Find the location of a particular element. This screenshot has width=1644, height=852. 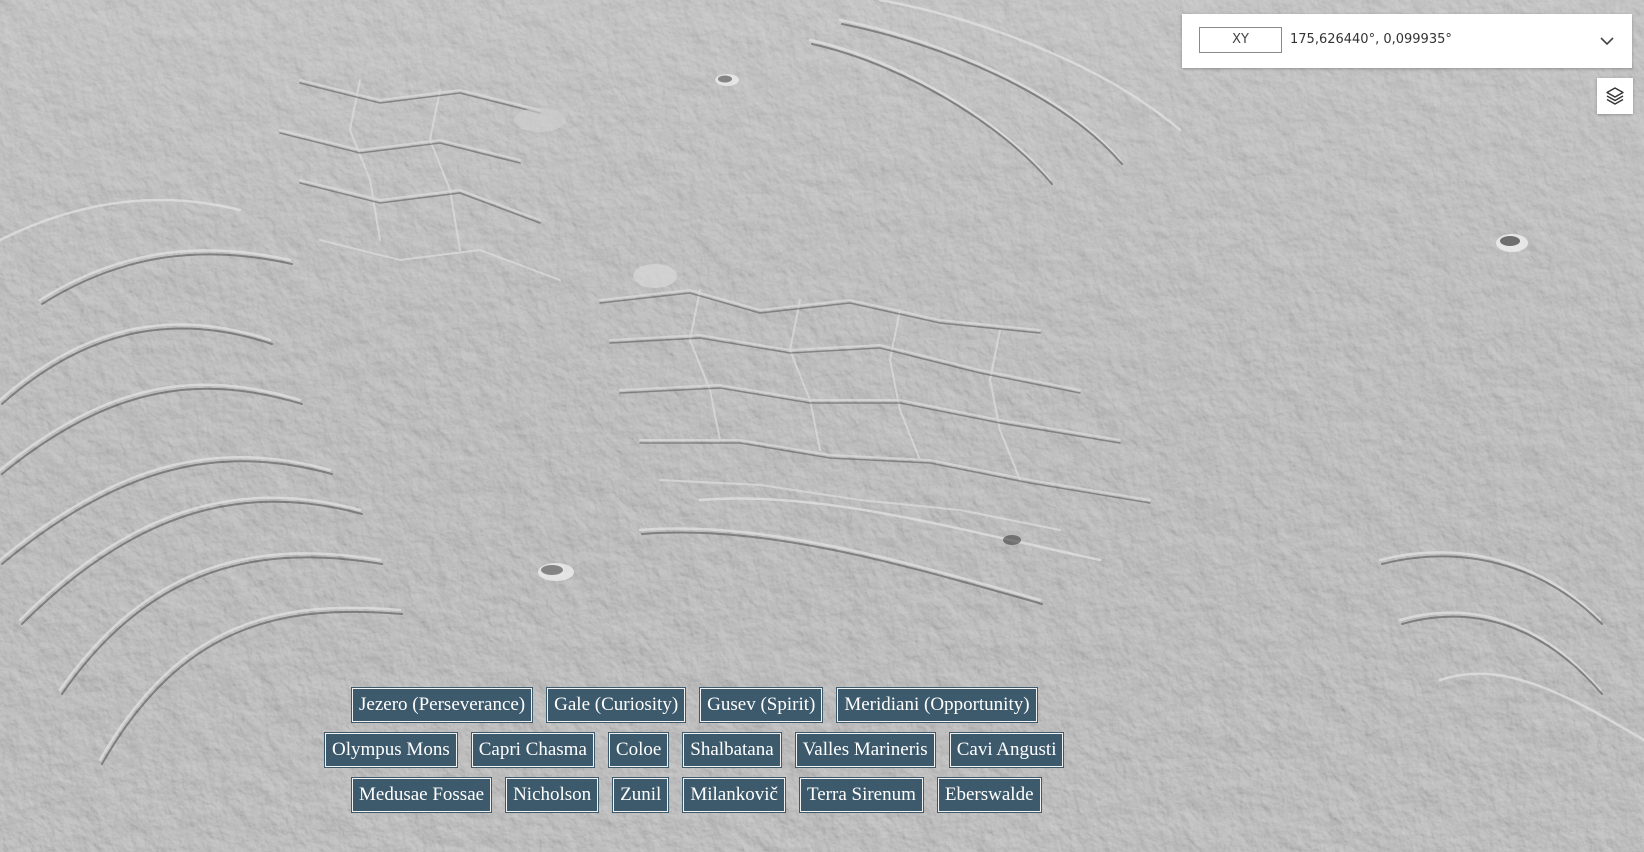

location-button-meridiani: Meridiani (Opportunity) is located at coordinates (937, 705).